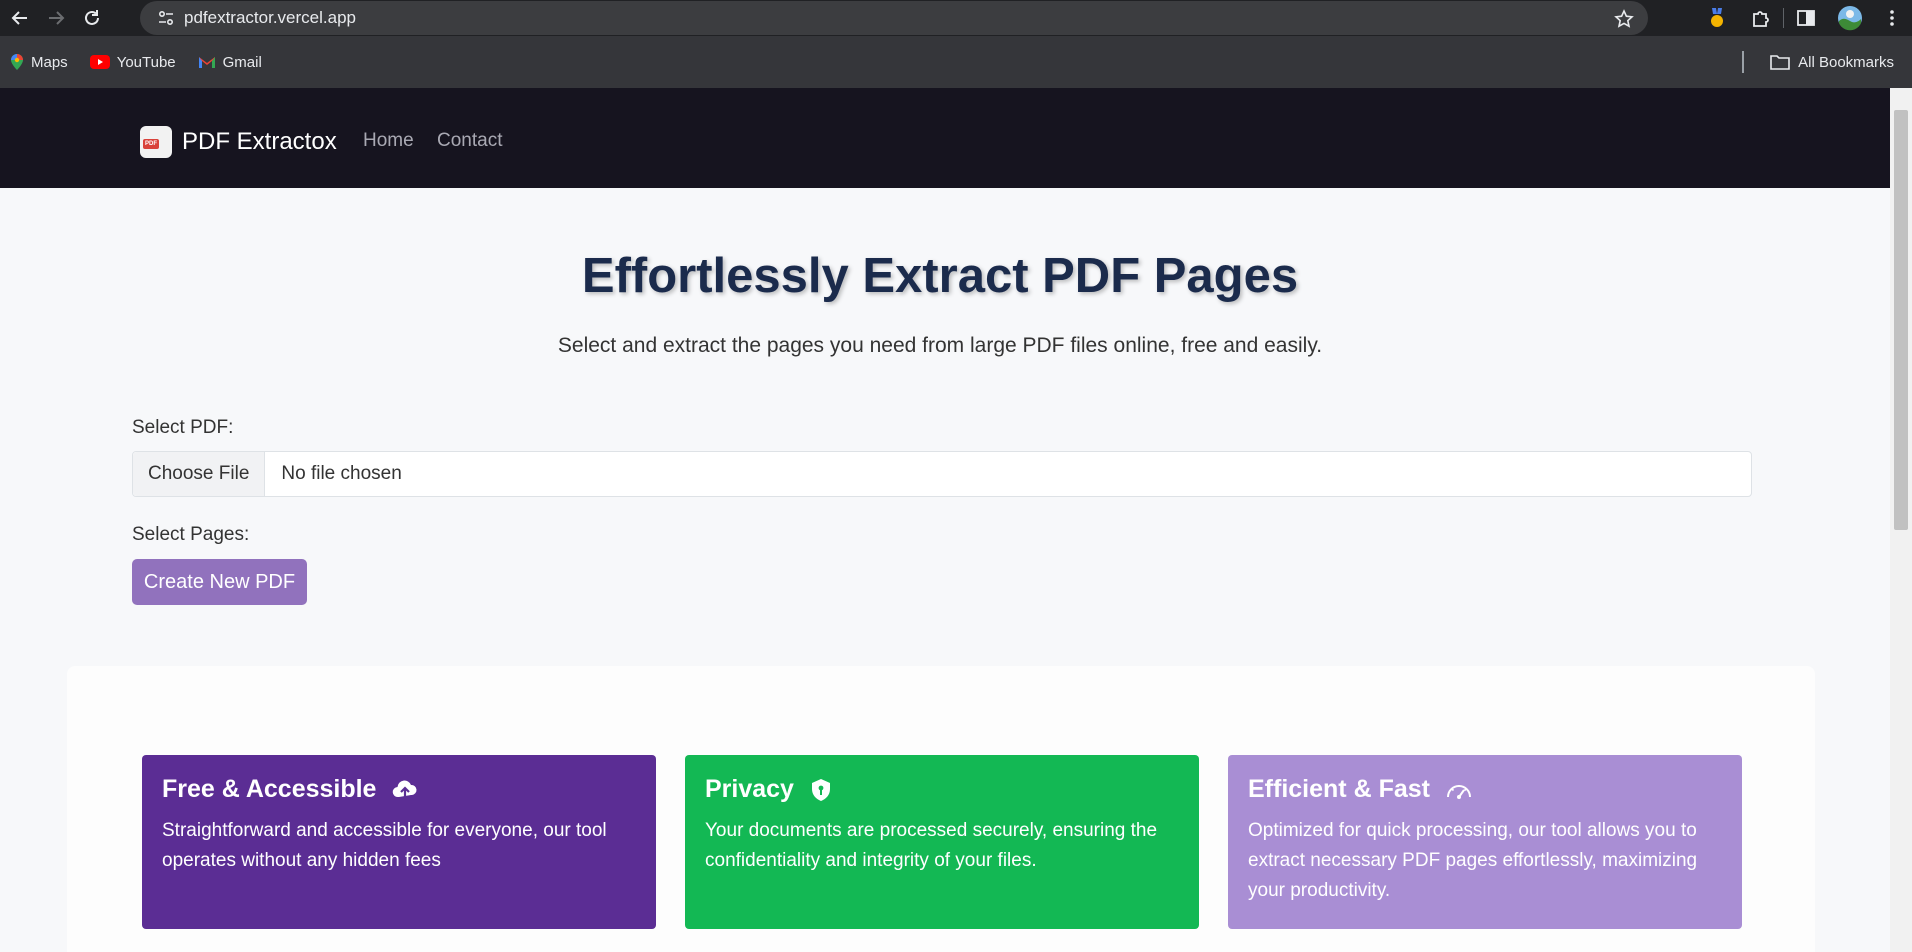 This screenshot has width=1912, height=952. I want to click on maps-pin-icon, so click(17, 62).